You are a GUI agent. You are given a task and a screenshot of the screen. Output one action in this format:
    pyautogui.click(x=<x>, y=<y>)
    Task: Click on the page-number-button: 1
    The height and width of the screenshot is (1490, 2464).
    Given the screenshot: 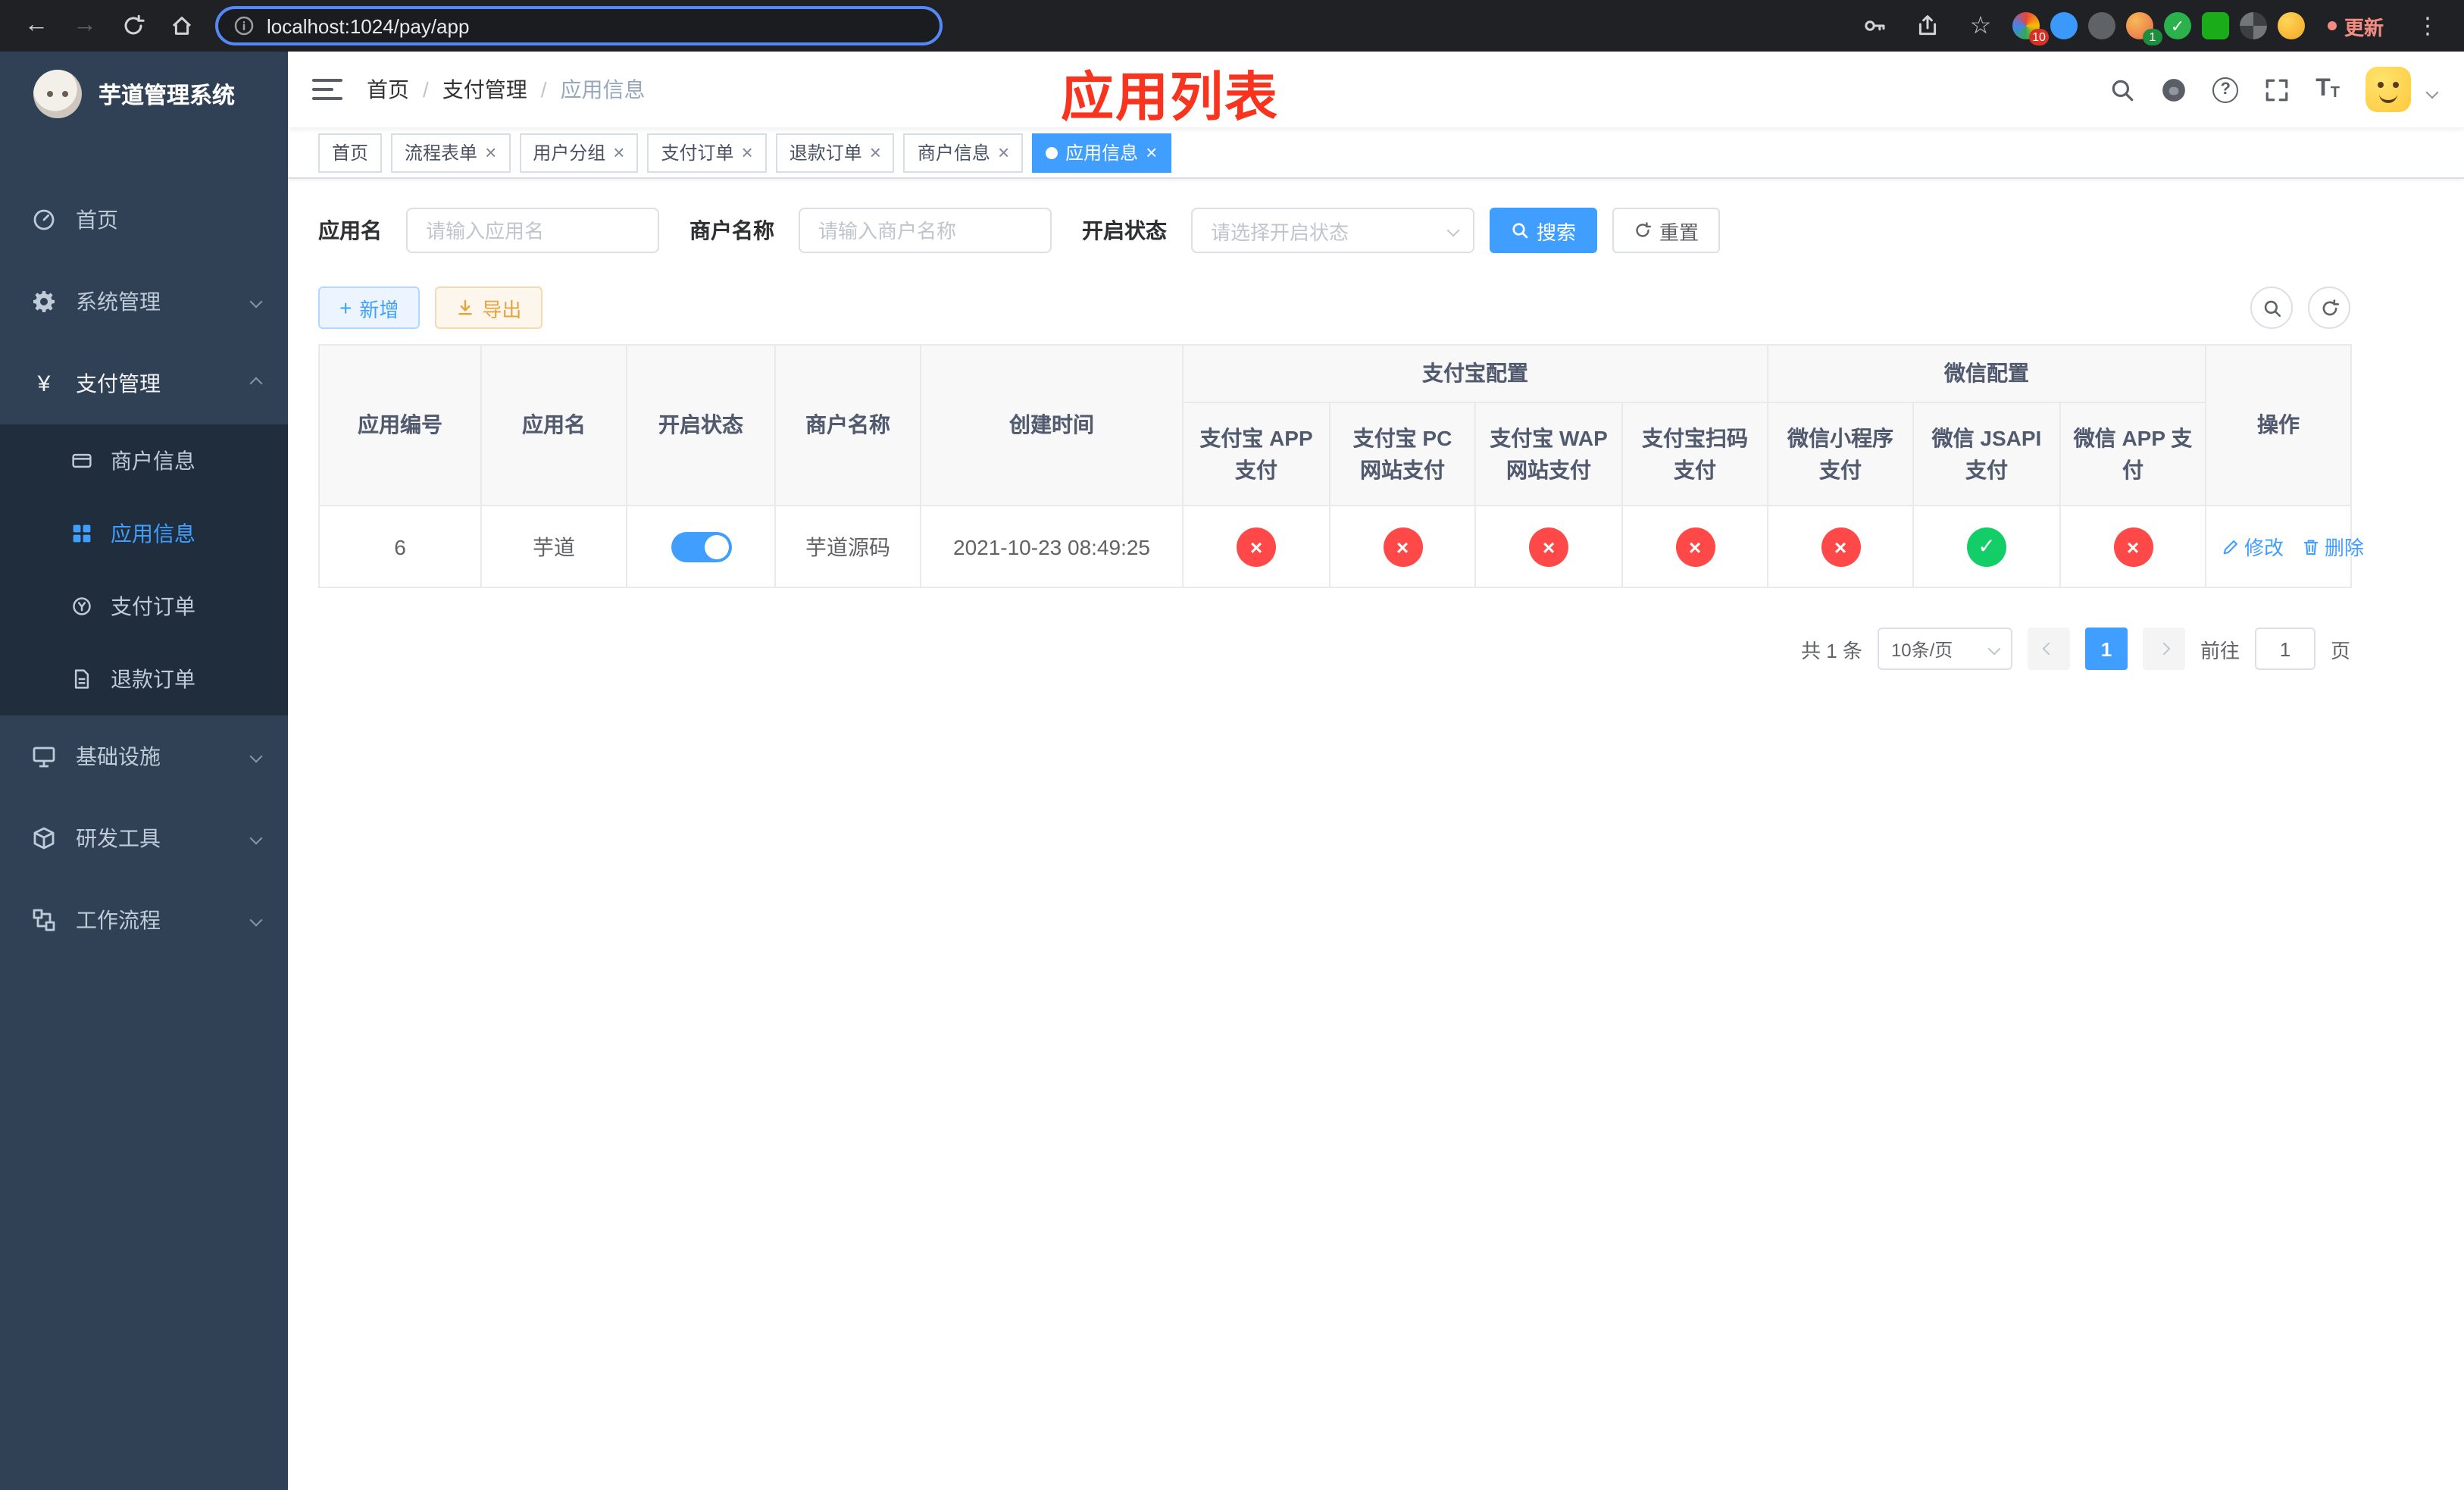 What is the action you would take?
    pyautogui.click(x=2106, y=649)
    